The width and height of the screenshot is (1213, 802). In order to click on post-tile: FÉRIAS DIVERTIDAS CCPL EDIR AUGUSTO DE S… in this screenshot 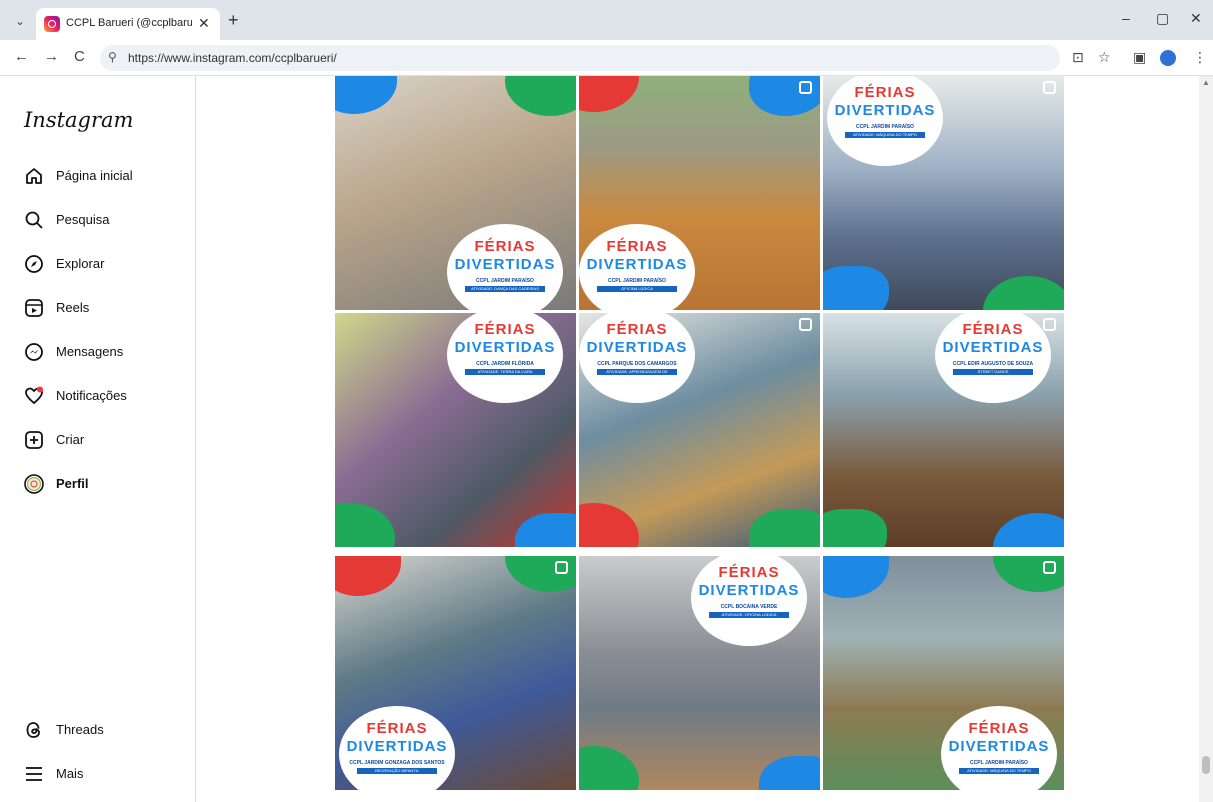, I will do `click(943, 430)`.